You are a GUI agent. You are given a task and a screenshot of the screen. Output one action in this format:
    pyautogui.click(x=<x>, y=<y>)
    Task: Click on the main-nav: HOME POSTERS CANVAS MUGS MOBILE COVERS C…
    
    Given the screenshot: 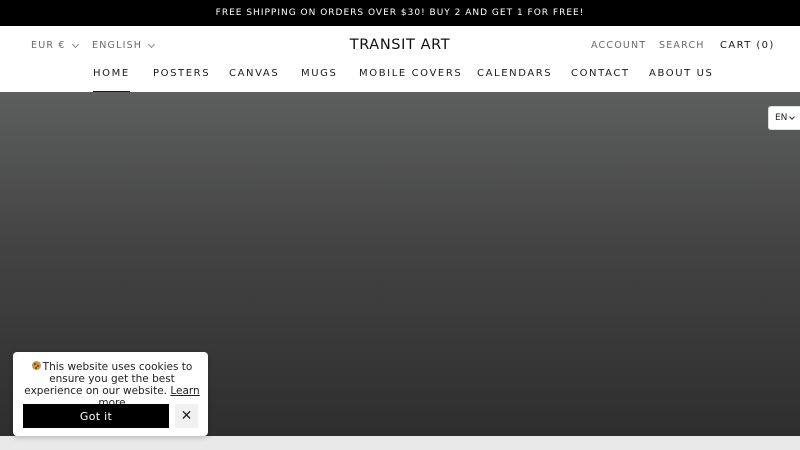 What is the action you would take?
    pyautogui.click(x=400, y=80)
    